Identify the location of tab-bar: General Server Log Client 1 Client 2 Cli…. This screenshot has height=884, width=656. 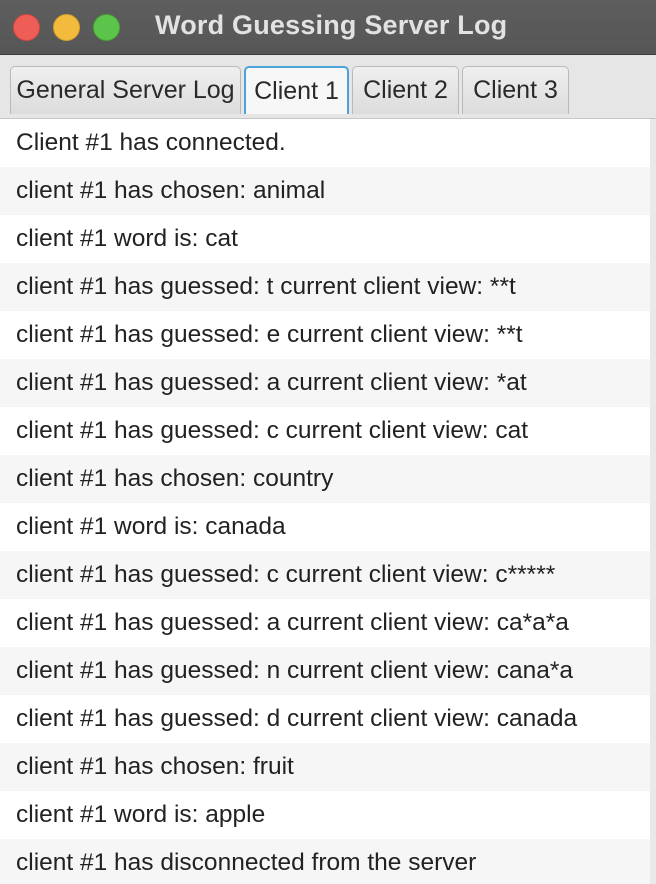
(328, 87).